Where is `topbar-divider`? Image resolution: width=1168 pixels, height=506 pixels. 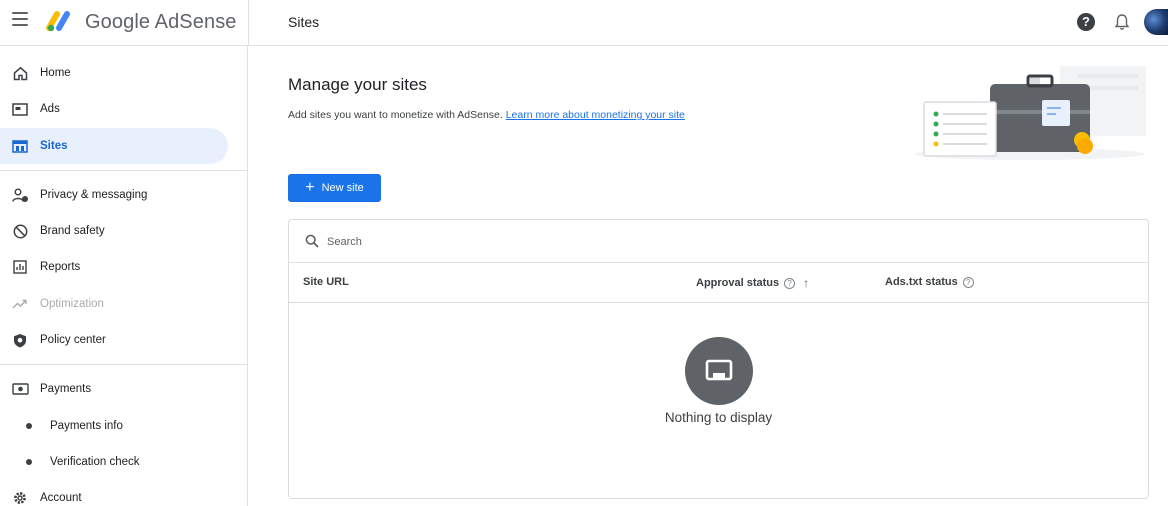 topbar-divider is located at coordinates (248, 23).